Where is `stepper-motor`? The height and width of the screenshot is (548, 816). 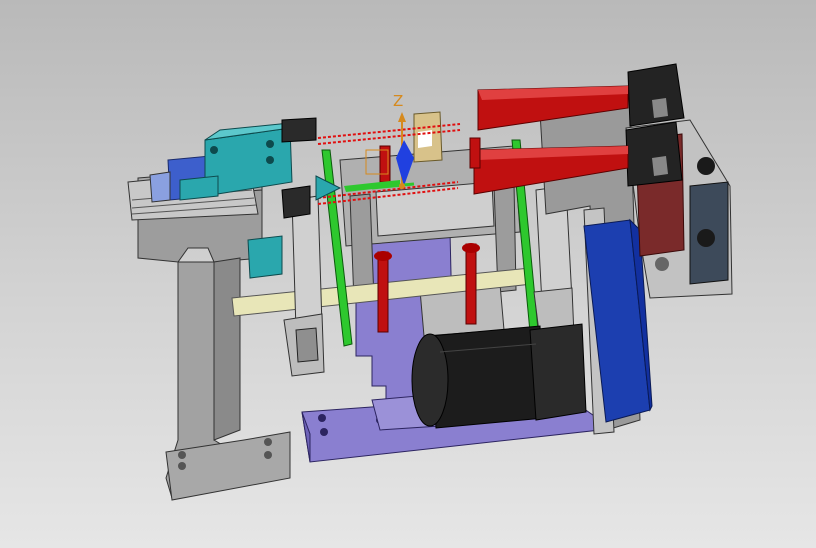
stepper-motor is located at coordinates (499, 376).